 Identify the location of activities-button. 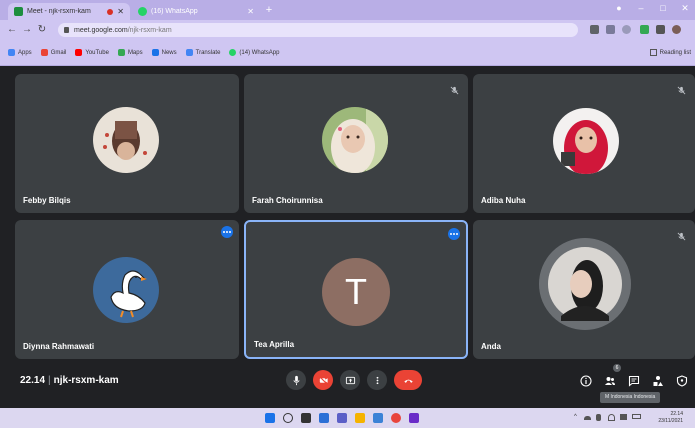
(658, 380).